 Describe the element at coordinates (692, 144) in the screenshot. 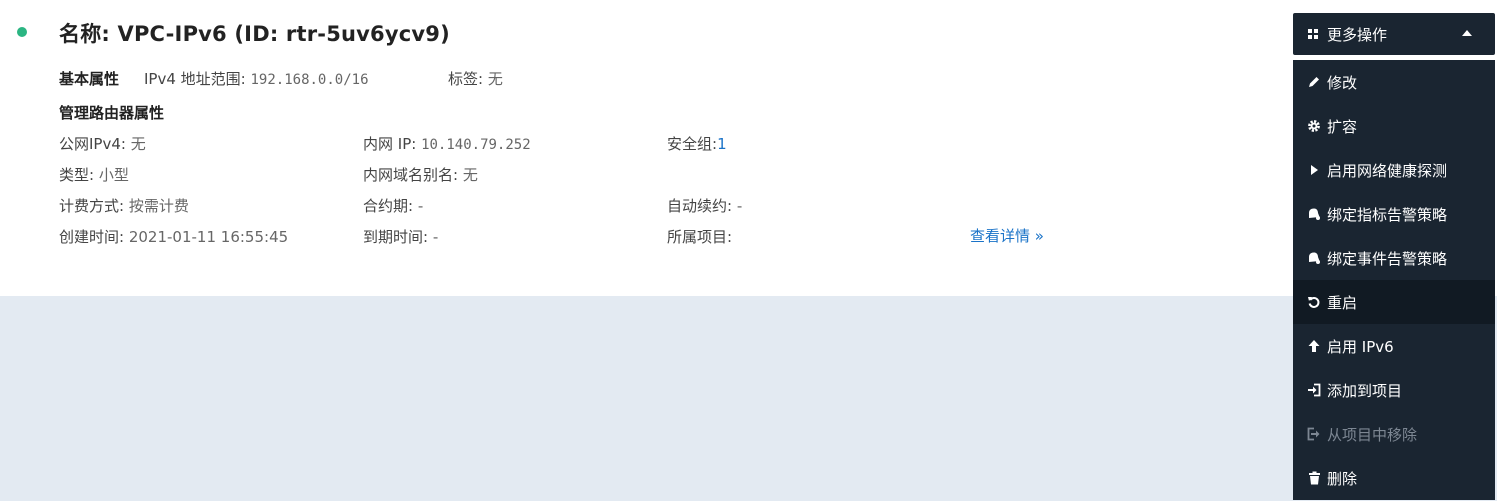

I see `security-group-label: 安全组:` at that location.